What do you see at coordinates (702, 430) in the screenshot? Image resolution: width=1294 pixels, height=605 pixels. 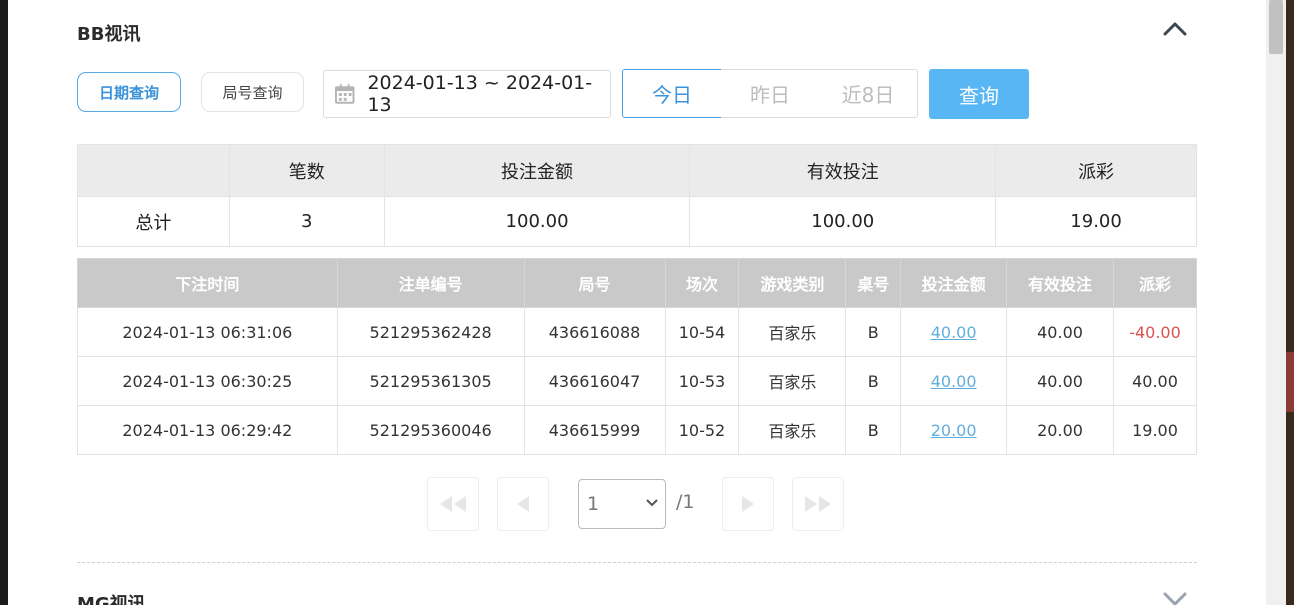 I see `game-number: 10-52` at bounding box center [702, 430].